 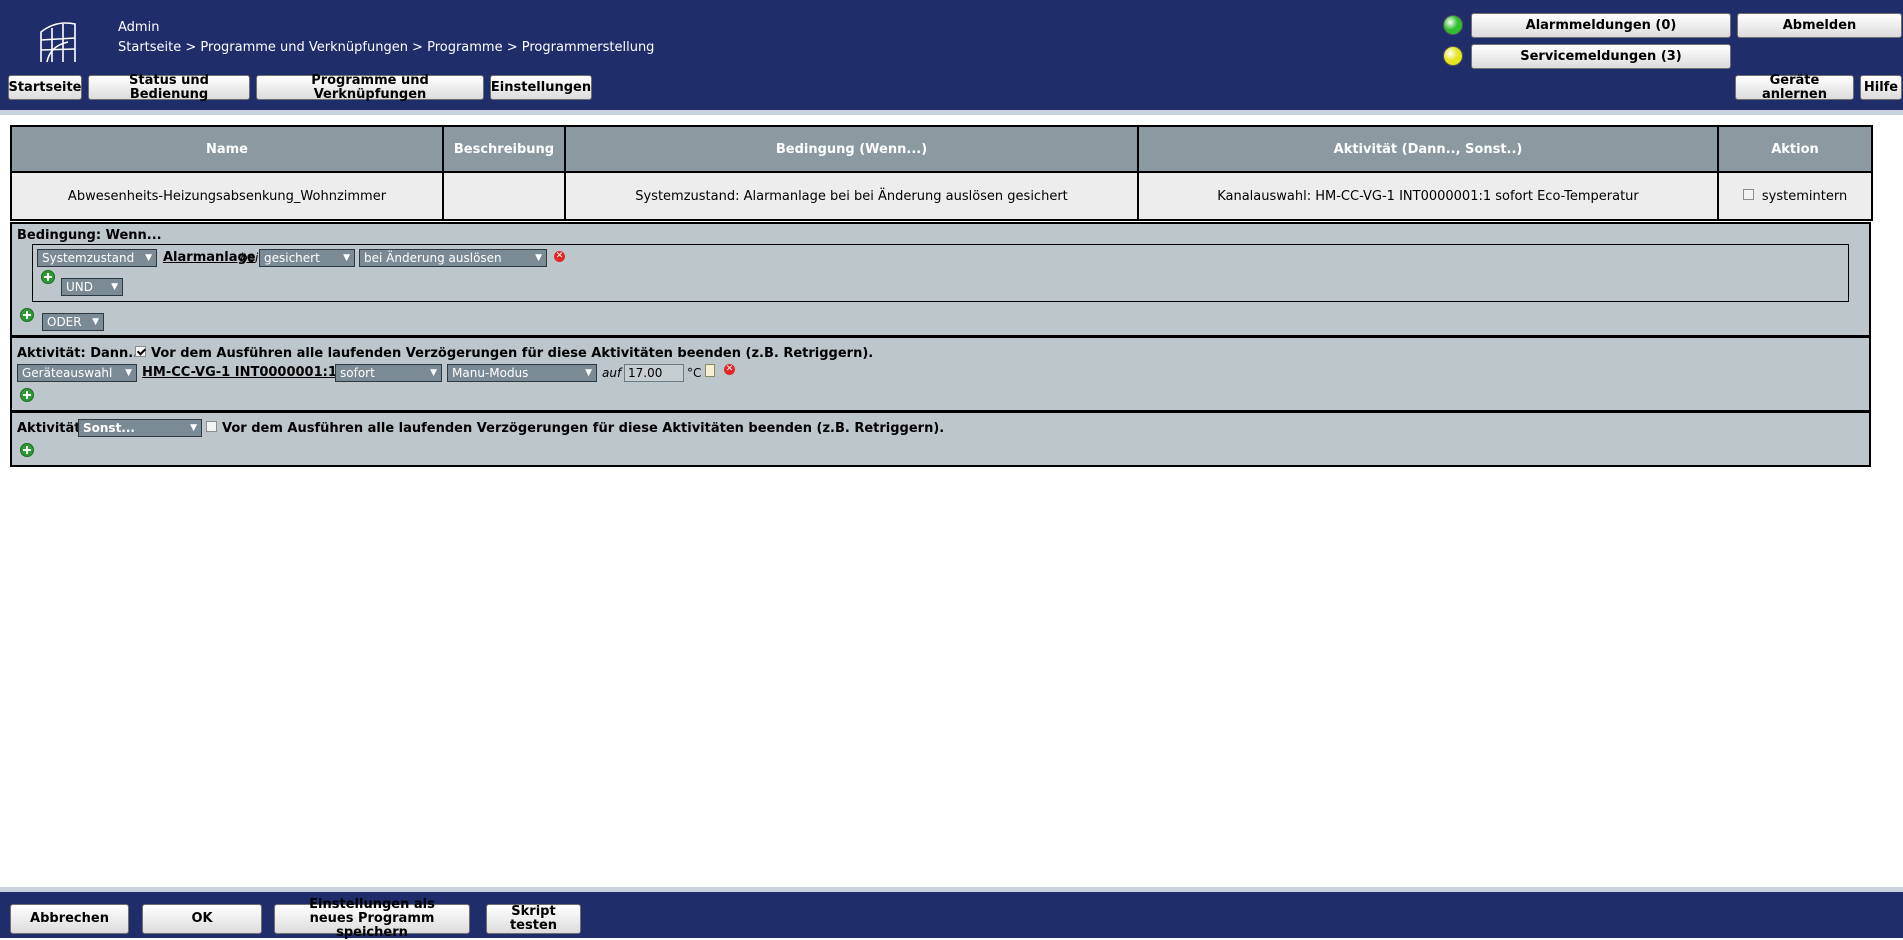 What do you see at coordinates (307, 258) in the screenshot?
I see `condition-state-select: gesichert ▼` at bounding box center [307, 258].